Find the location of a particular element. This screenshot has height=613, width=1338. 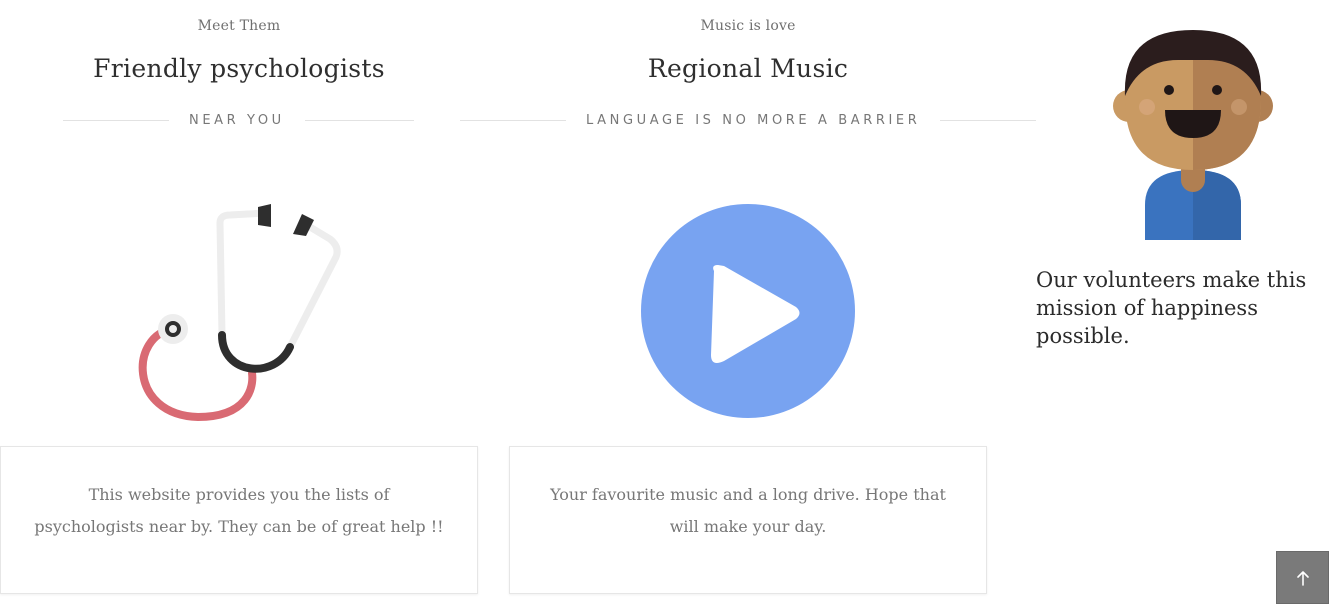

stethoscope-icon is located at coordinates (239, 313).